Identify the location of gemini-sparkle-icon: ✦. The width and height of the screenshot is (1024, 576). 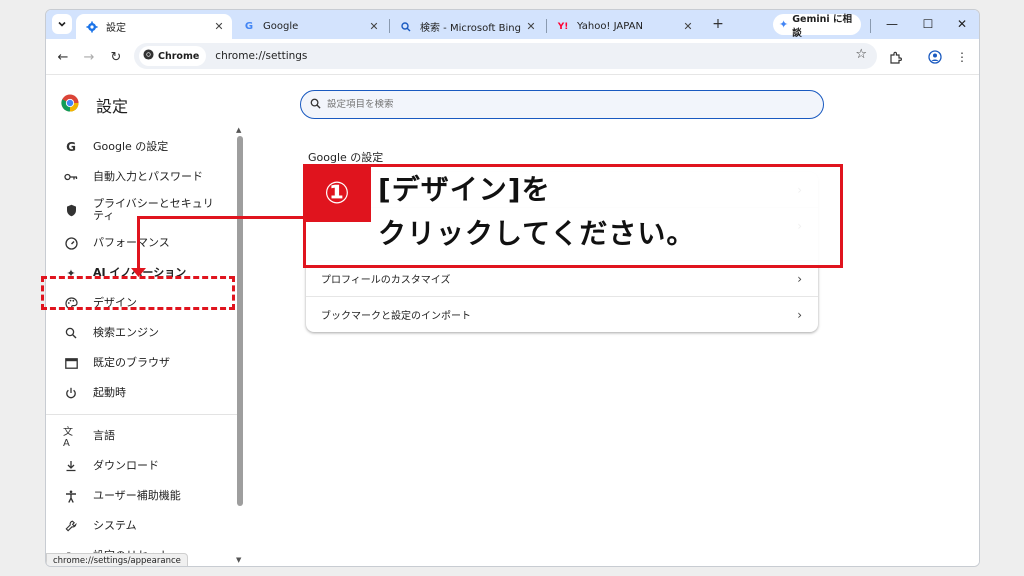
(784, 24).